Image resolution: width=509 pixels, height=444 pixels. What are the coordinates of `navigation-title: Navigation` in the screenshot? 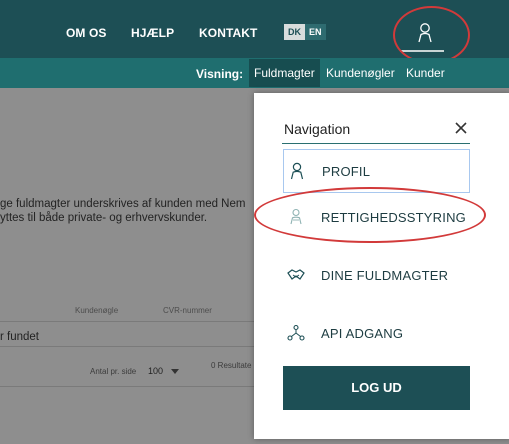 It's located at (317, 129).